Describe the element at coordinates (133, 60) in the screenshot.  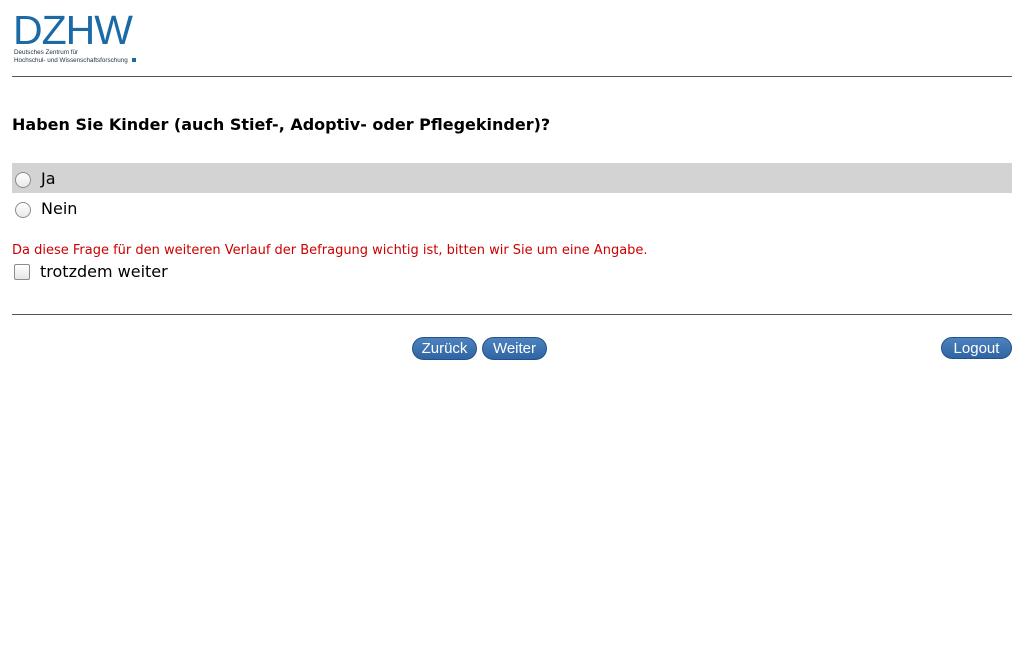
I see `logo-square-icon` at that location.